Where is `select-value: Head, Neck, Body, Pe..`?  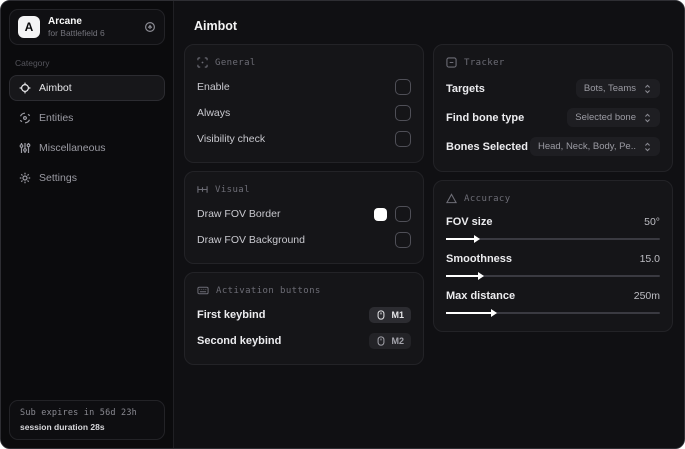
select-value: Head, Neck, Body, Pe.. is located at coordinates (586, 146).